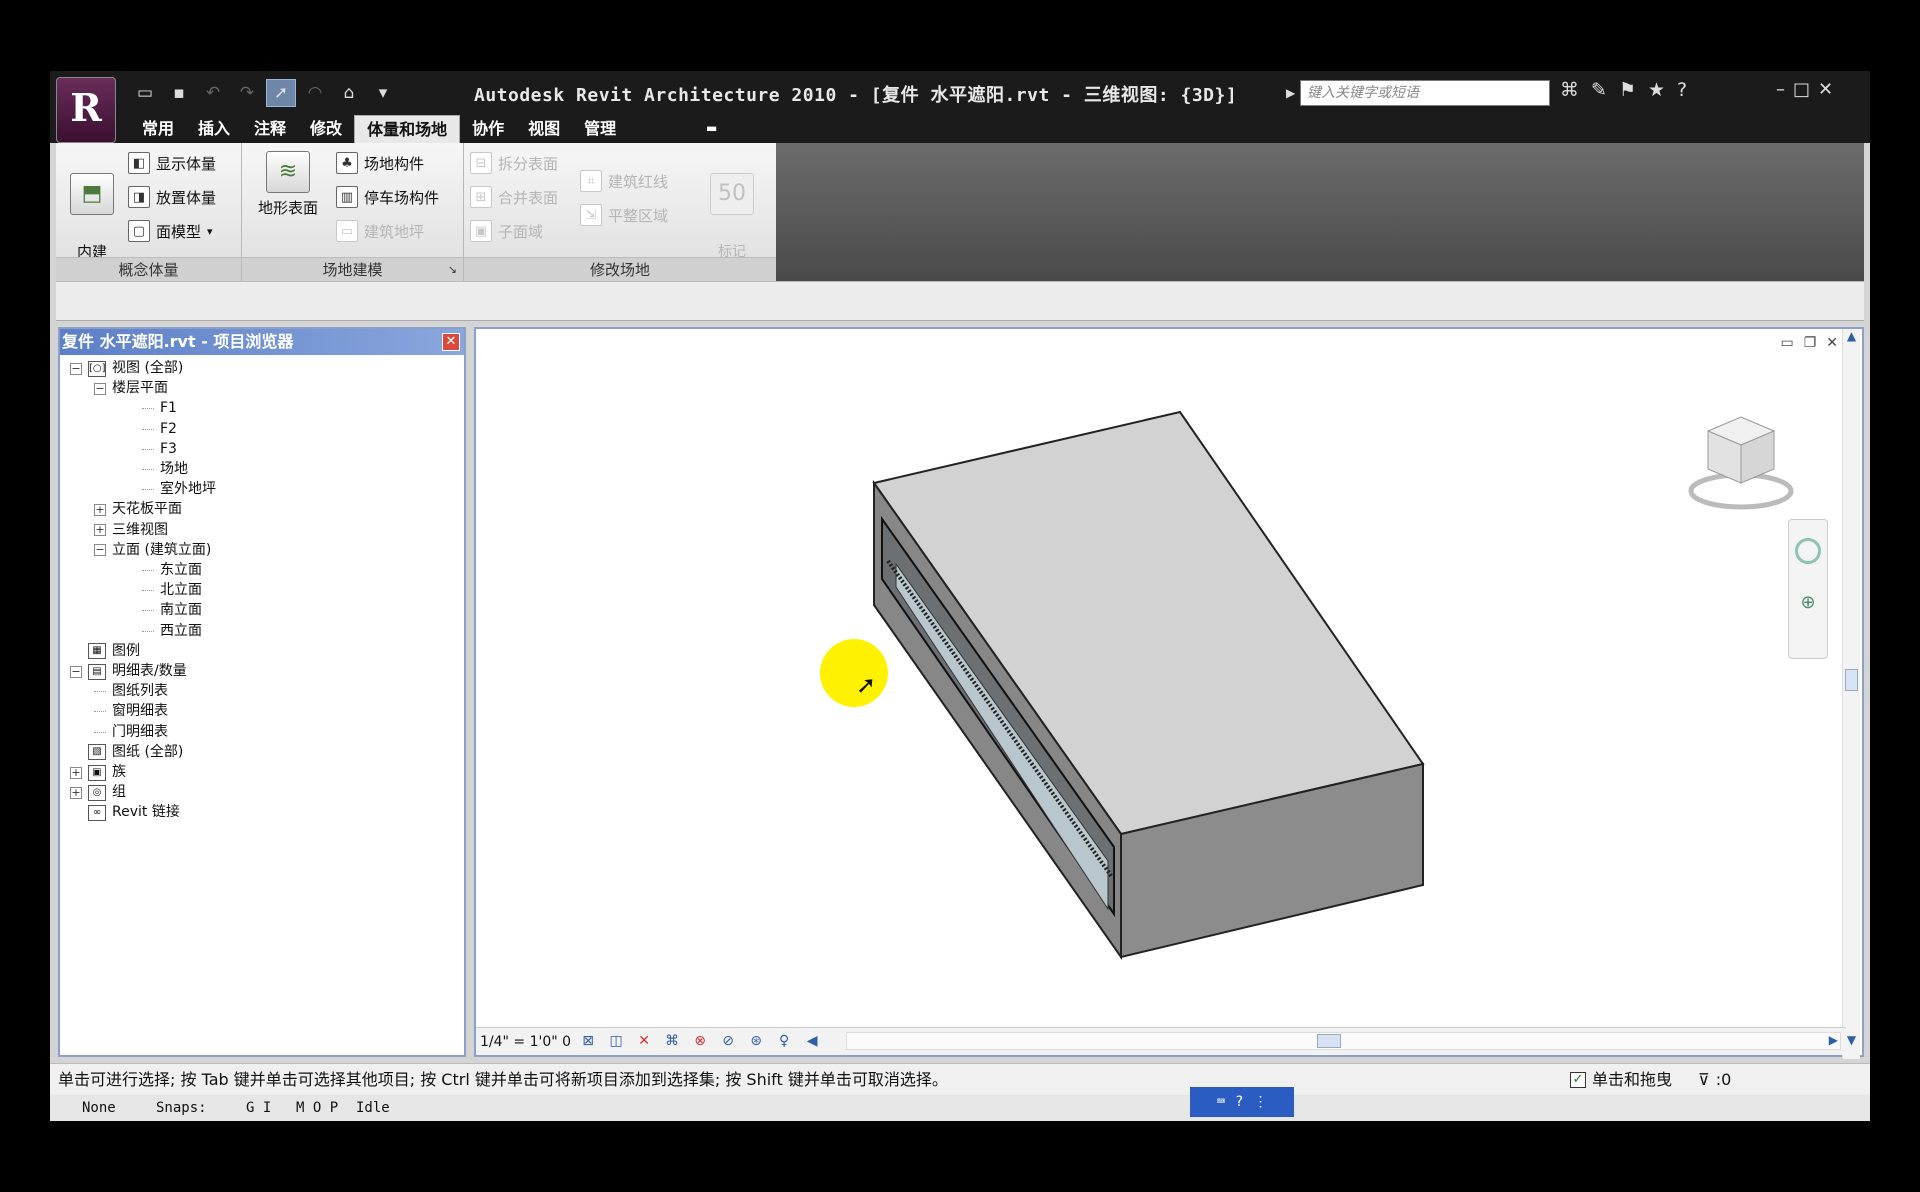 Image resolution: width=1920 pixels, height=1192 pixels. Describe the element at coordinates (105, 651) in the screenshot. I see `browser-tree-item: ▦ 图例` at that location.